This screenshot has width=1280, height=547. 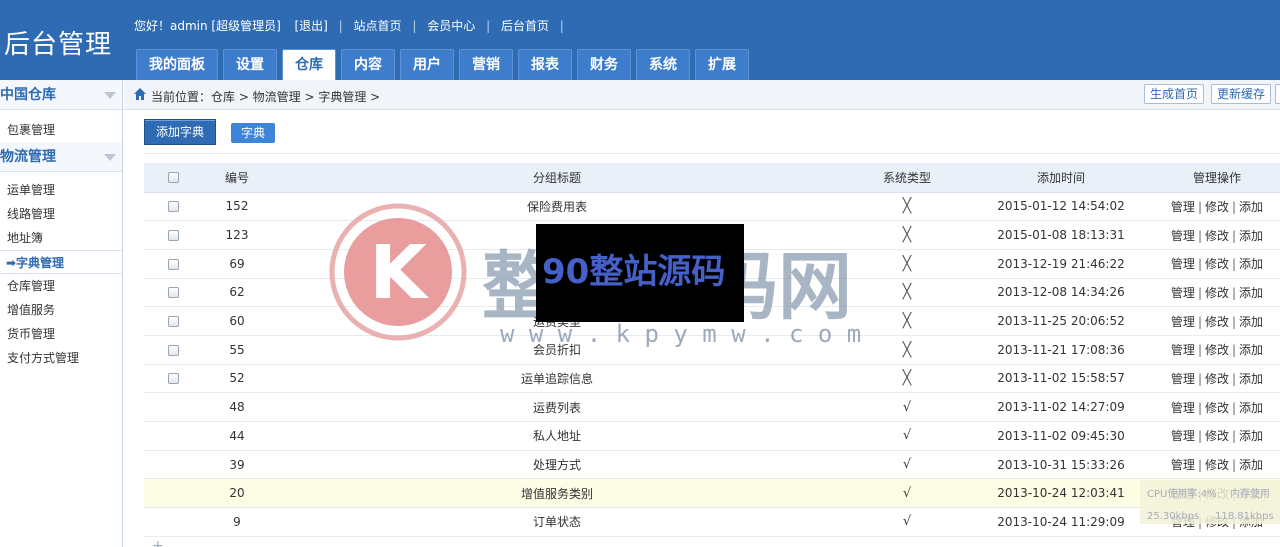 What do you see at coordinates (61, 214) in the screenshot?
I see `sidebar-item-routes: 线路管理` at bounding box center [61, 214].